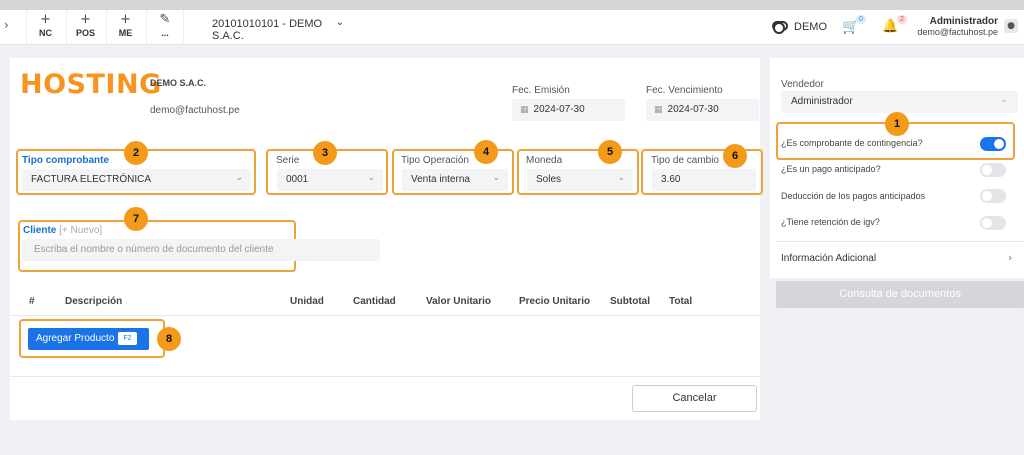  Describe the element at coordinates (900, 294) in the screenshot. I see `consulta-documentos-button: Consulta de documentos` at that location.